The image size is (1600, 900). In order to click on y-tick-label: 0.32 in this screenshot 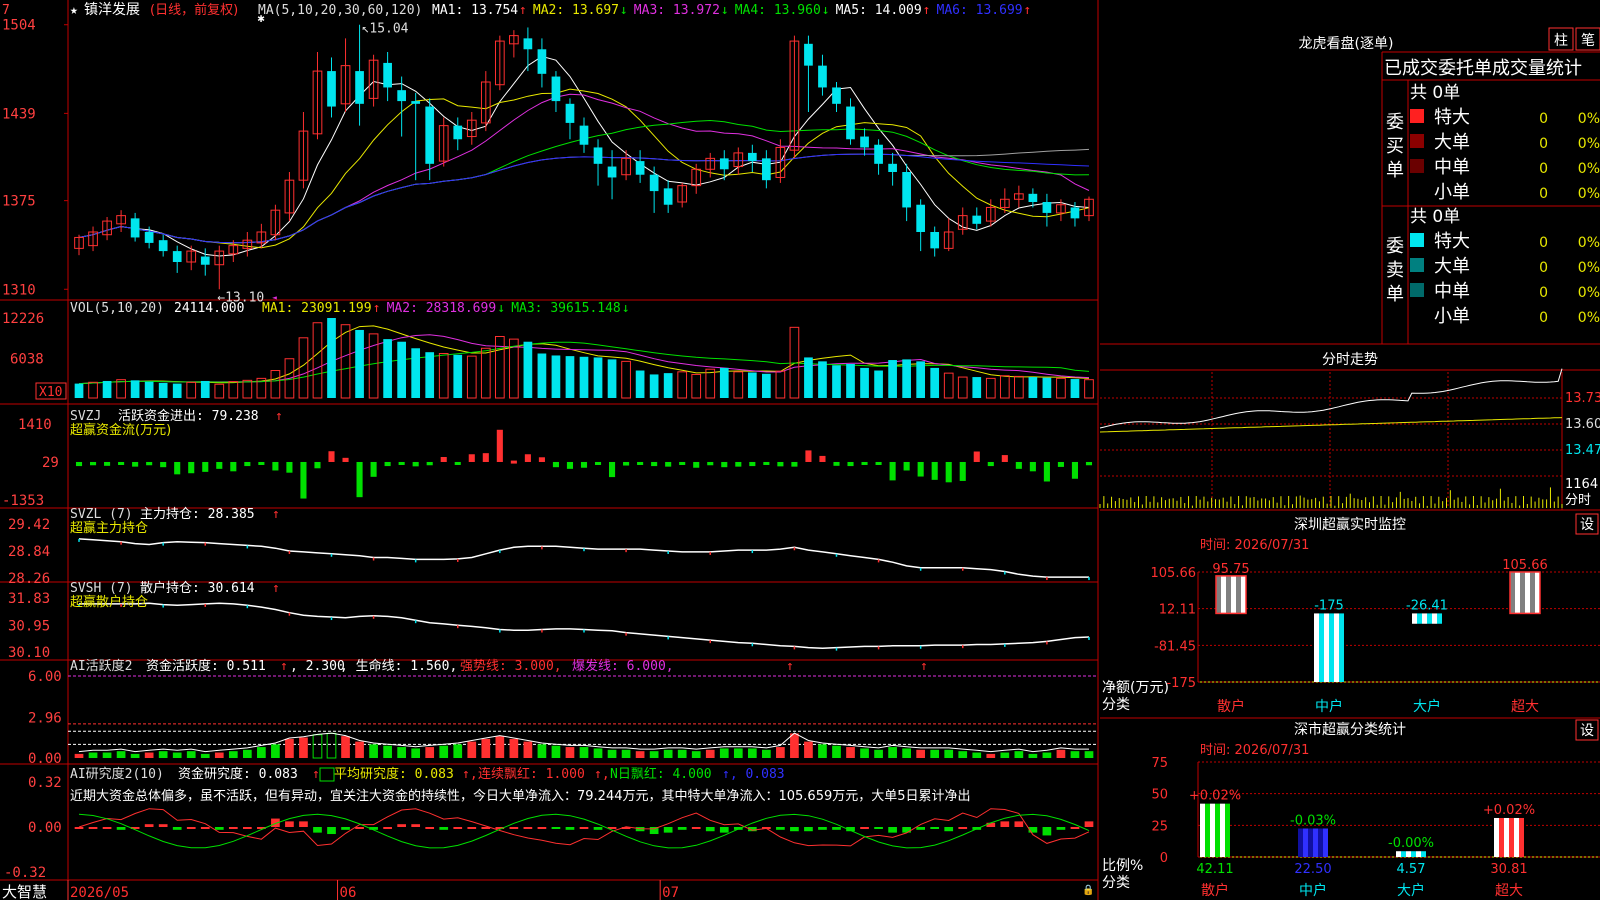, I will do `click(45, 783)`.